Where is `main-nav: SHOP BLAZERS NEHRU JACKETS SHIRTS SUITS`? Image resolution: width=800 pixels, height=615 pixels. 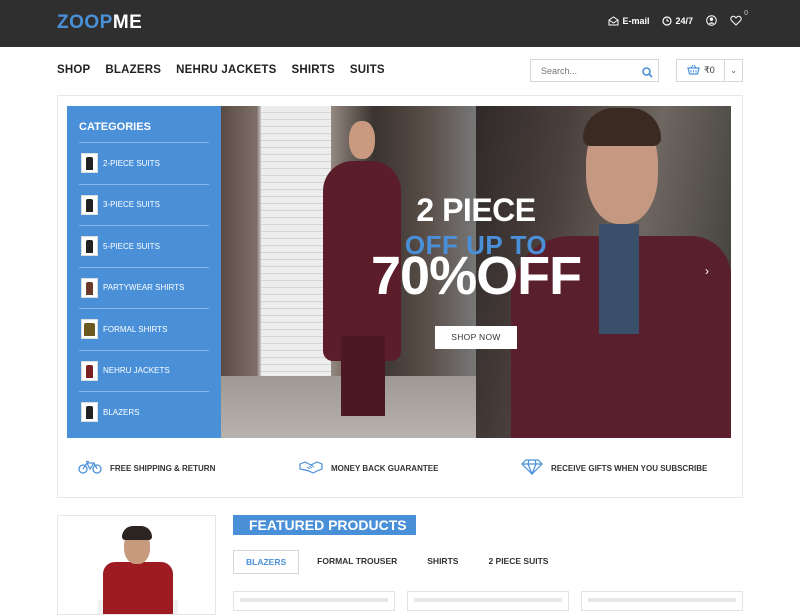
main-nav: SHOP BLAZERS NEHRU JACKETS SHIRTS SUITS is located at coordinates (221, 70).